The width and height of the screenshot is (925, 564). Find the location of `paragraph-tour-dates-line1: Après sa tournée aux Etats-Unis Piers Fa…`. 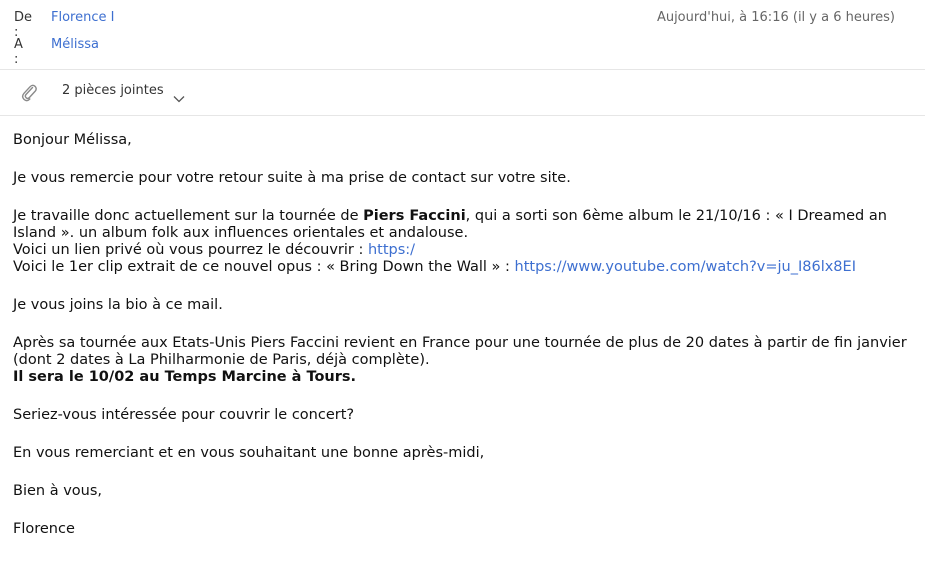

paragraph-tour-dates-line1: Après sa tournée aux Etats-Unis Piers Fa… is located at coordinates (460, 343).